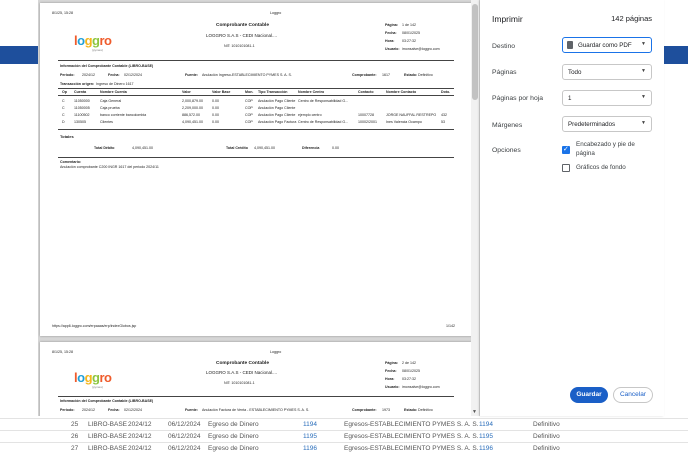 This screenshot has height=455, width=688. What do you see at coordinates (277, 122) in the screenshot?
I see `table-cell: Anulación Pago Factura` at bounding box center [277, 122].